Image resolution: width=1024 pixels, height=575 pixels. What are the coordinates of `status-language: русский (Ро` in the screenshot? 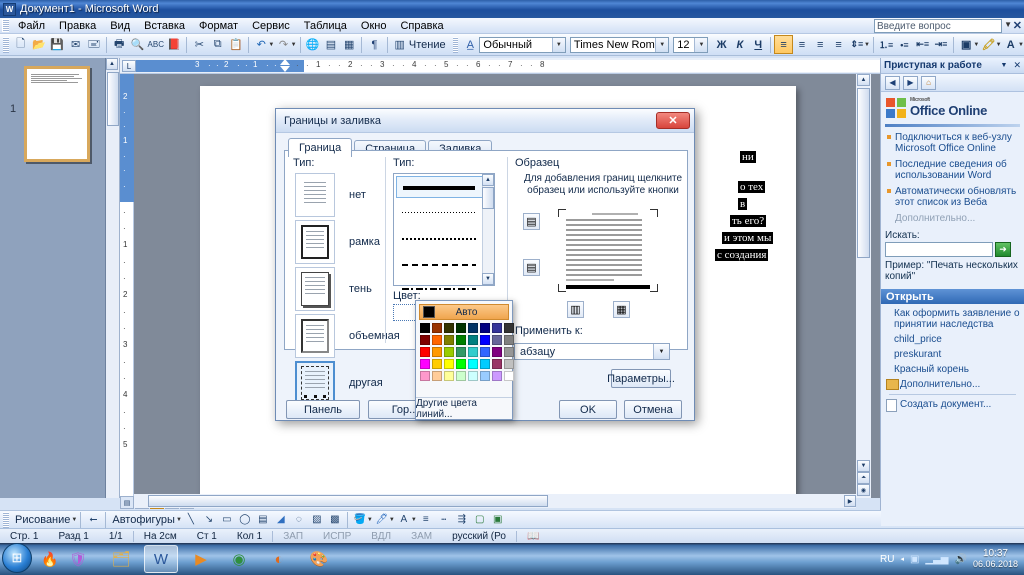 It's located at (479, 536).